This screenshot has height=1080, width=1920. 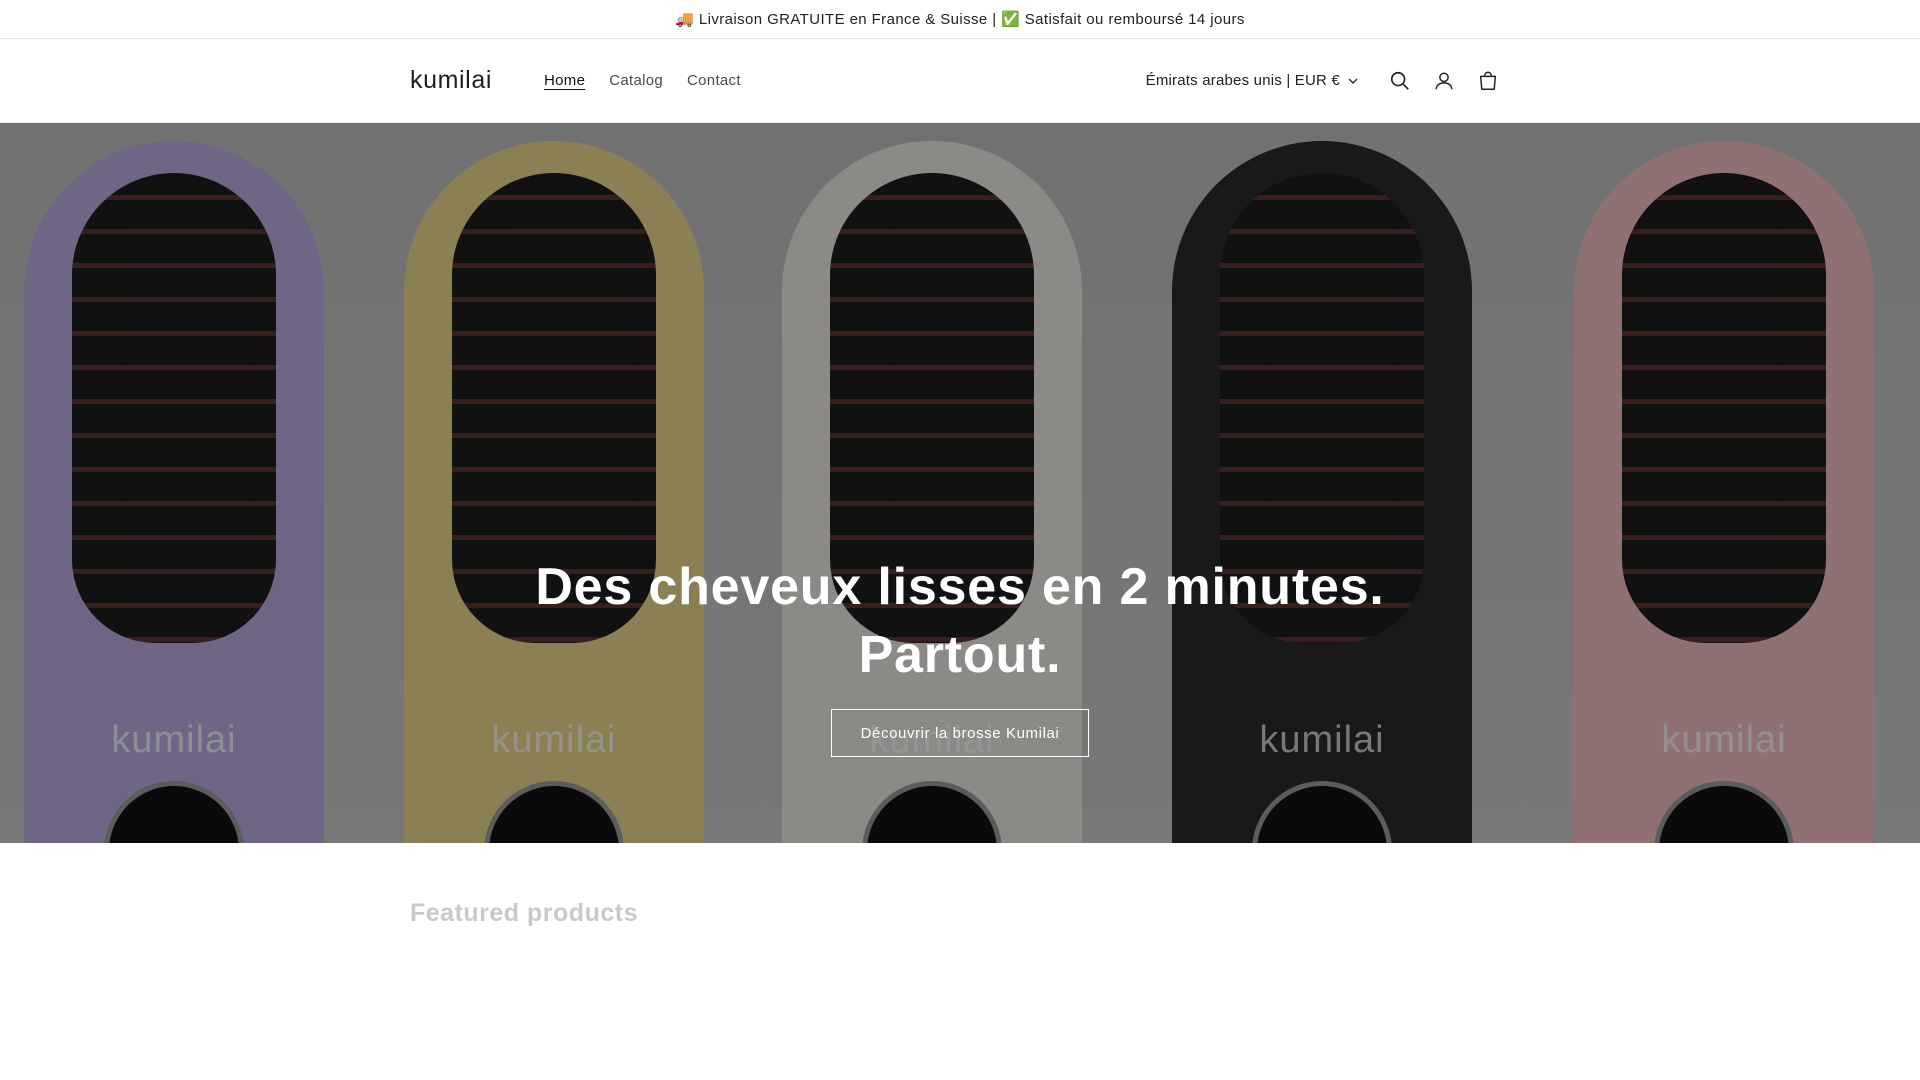 I want to click on nav-link-catalog: Catalog, so click(x=636, y=80).